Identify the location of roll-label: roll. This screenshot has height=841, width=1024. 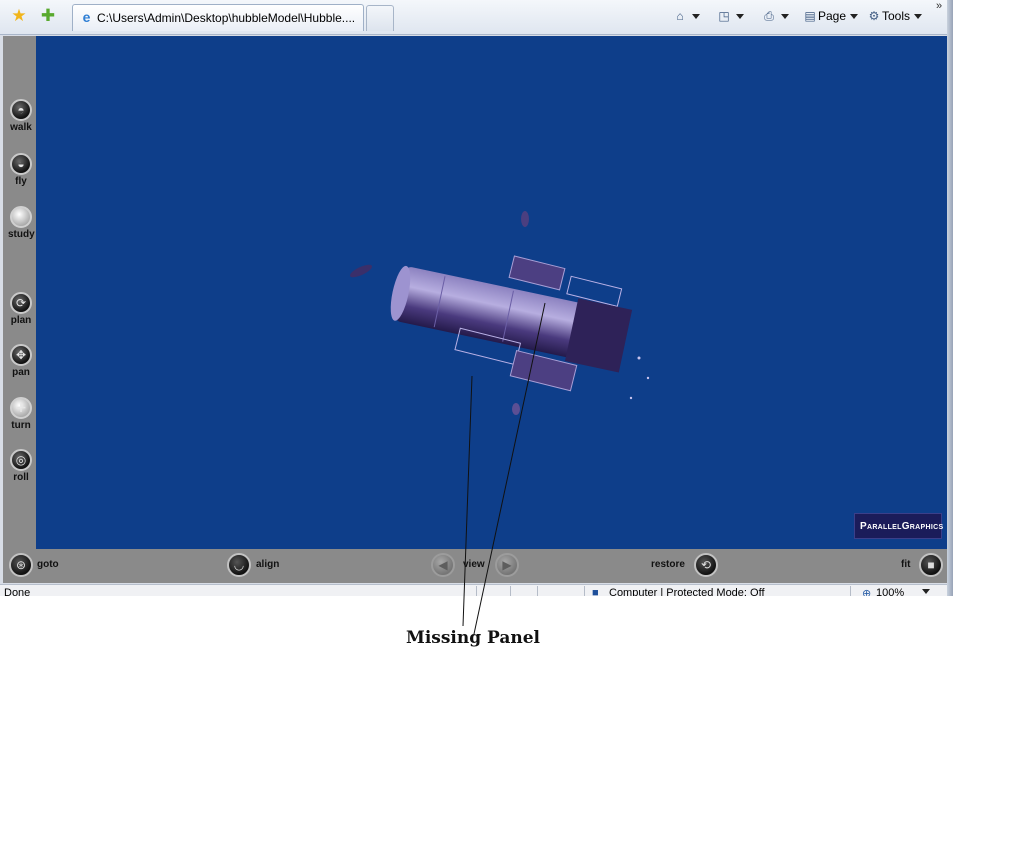
(21, 477).